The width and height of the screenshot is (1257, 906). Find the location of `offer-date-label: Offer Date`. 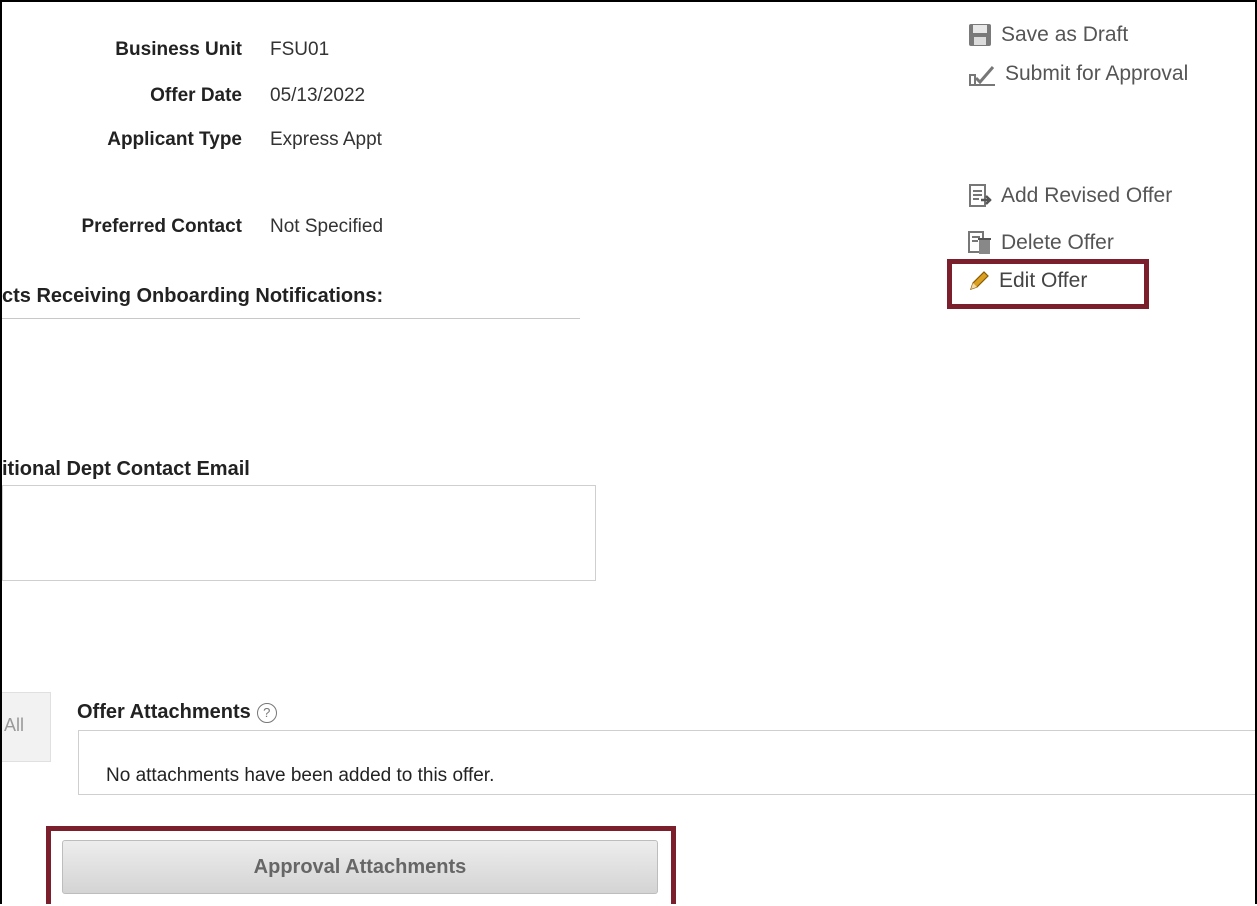

offer-date-label: Offer Date is located at coordinates (196, 95).